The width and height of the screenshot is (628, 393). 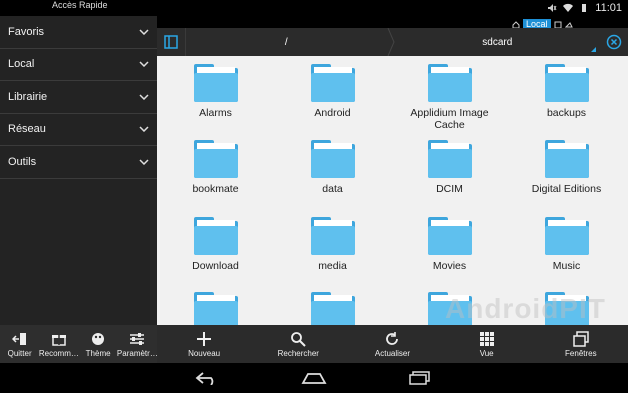 I want to click on folder-name: bookmate, so click(x=215, y=189).